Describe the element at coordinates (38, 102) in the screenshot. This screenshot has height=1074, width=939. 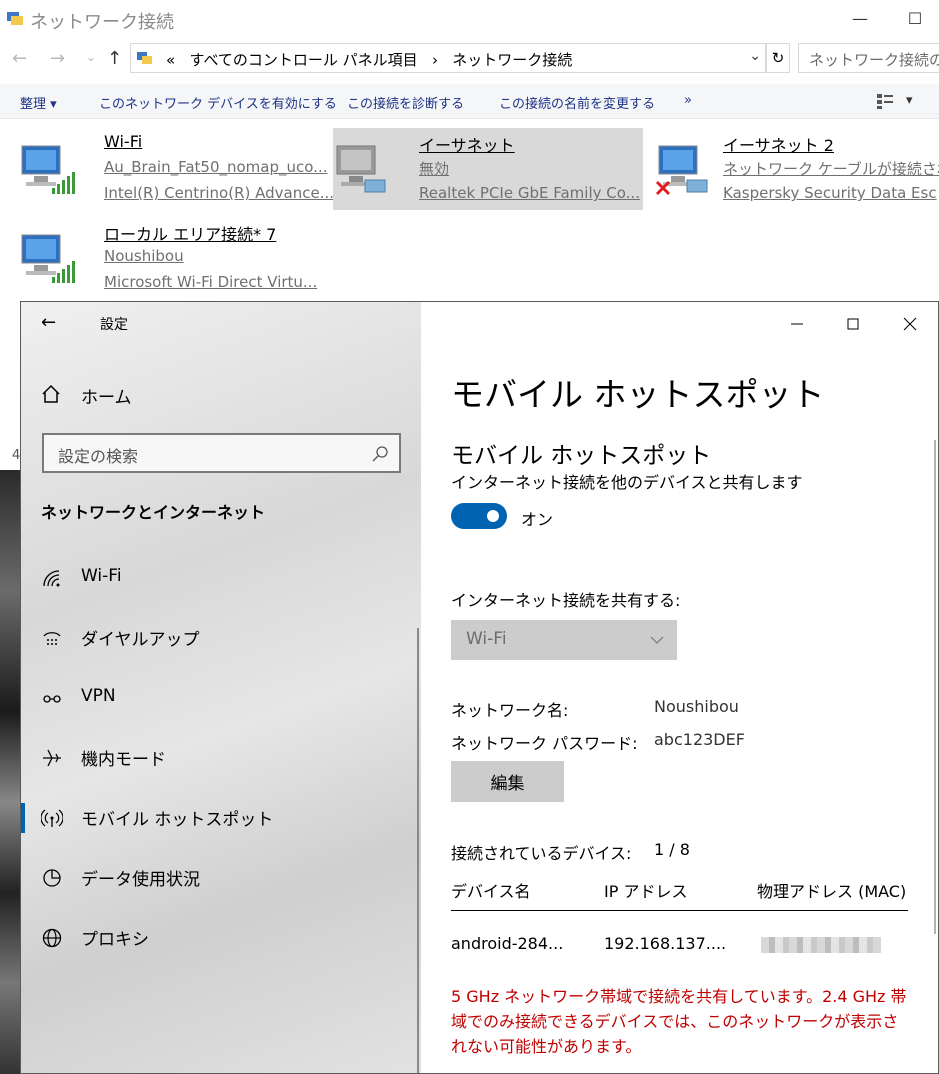
I see `organize-menu: 整理 ▾` at that location.